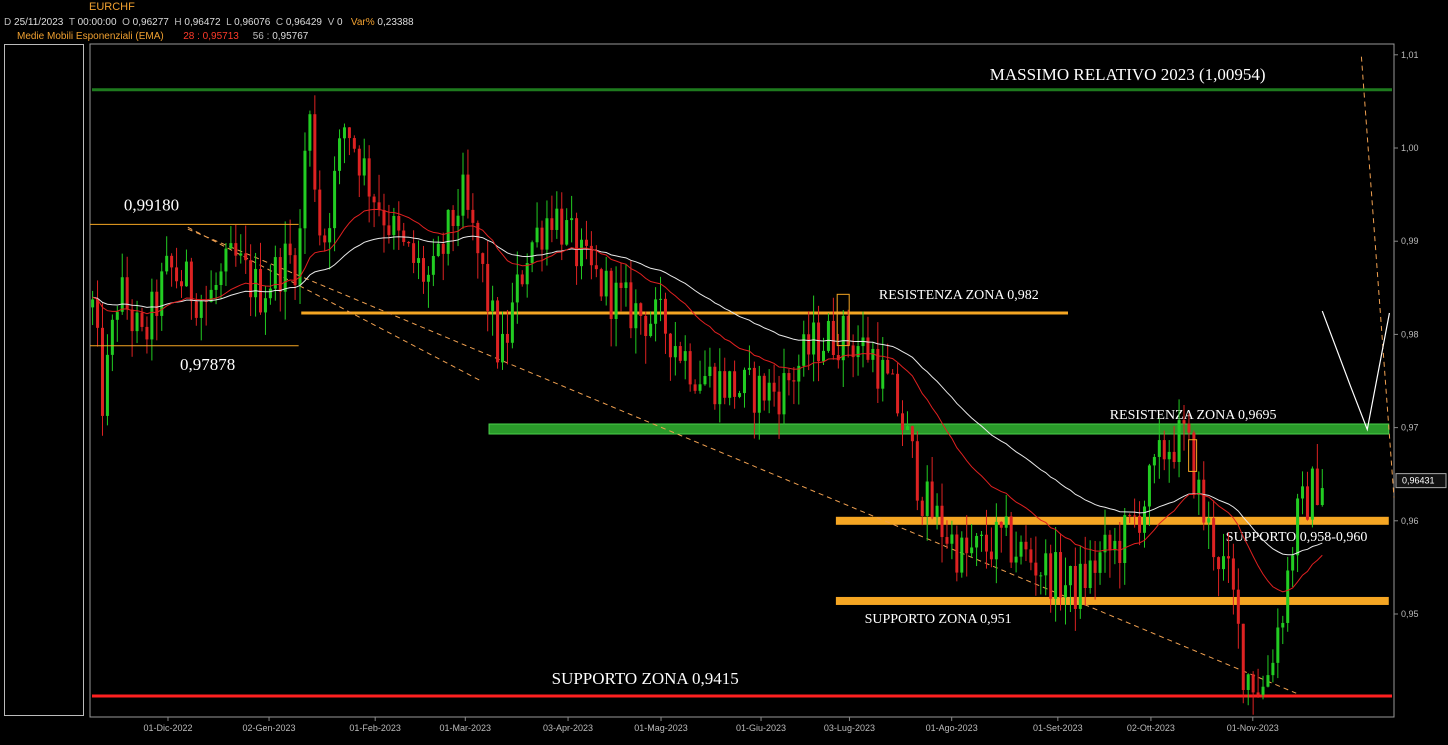 The image size is (1448, 745). I want to click on level-label: RESISTENZA ZONA 0,9695, so click(1193, 415).